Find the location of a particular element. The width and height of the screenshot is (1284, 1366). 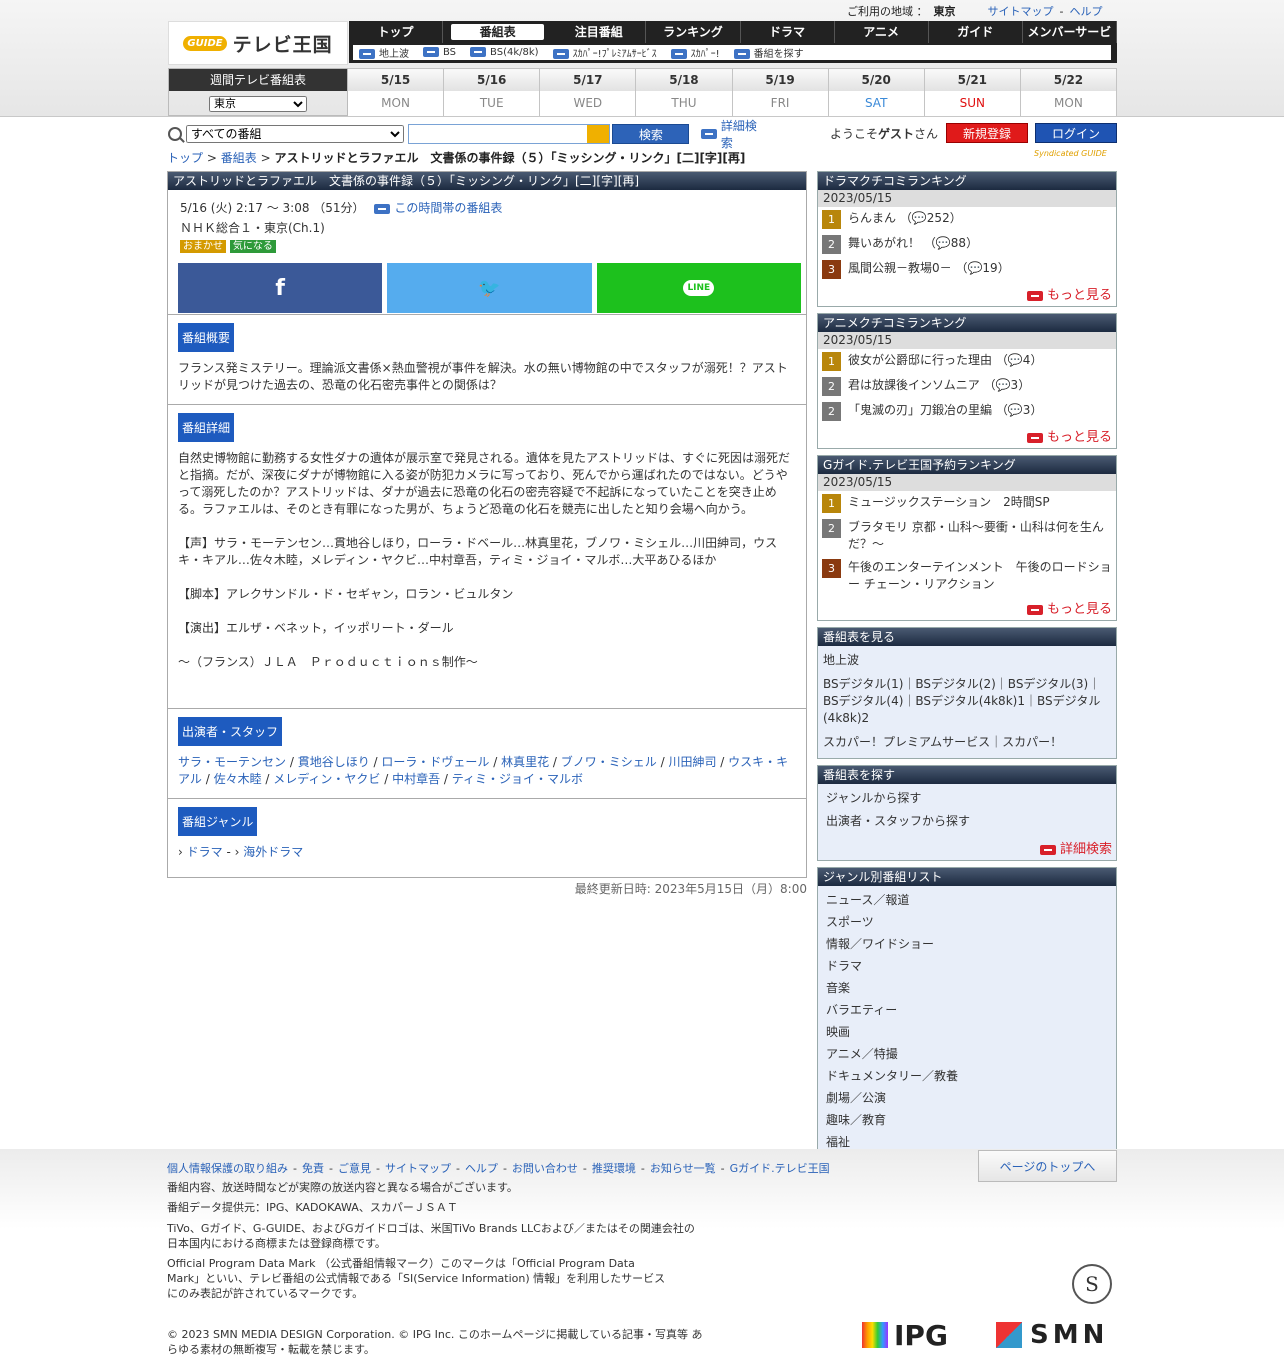

ranking-item: 3 風間公親－教場0－ （💬19） is located at coordinates (967, 269).